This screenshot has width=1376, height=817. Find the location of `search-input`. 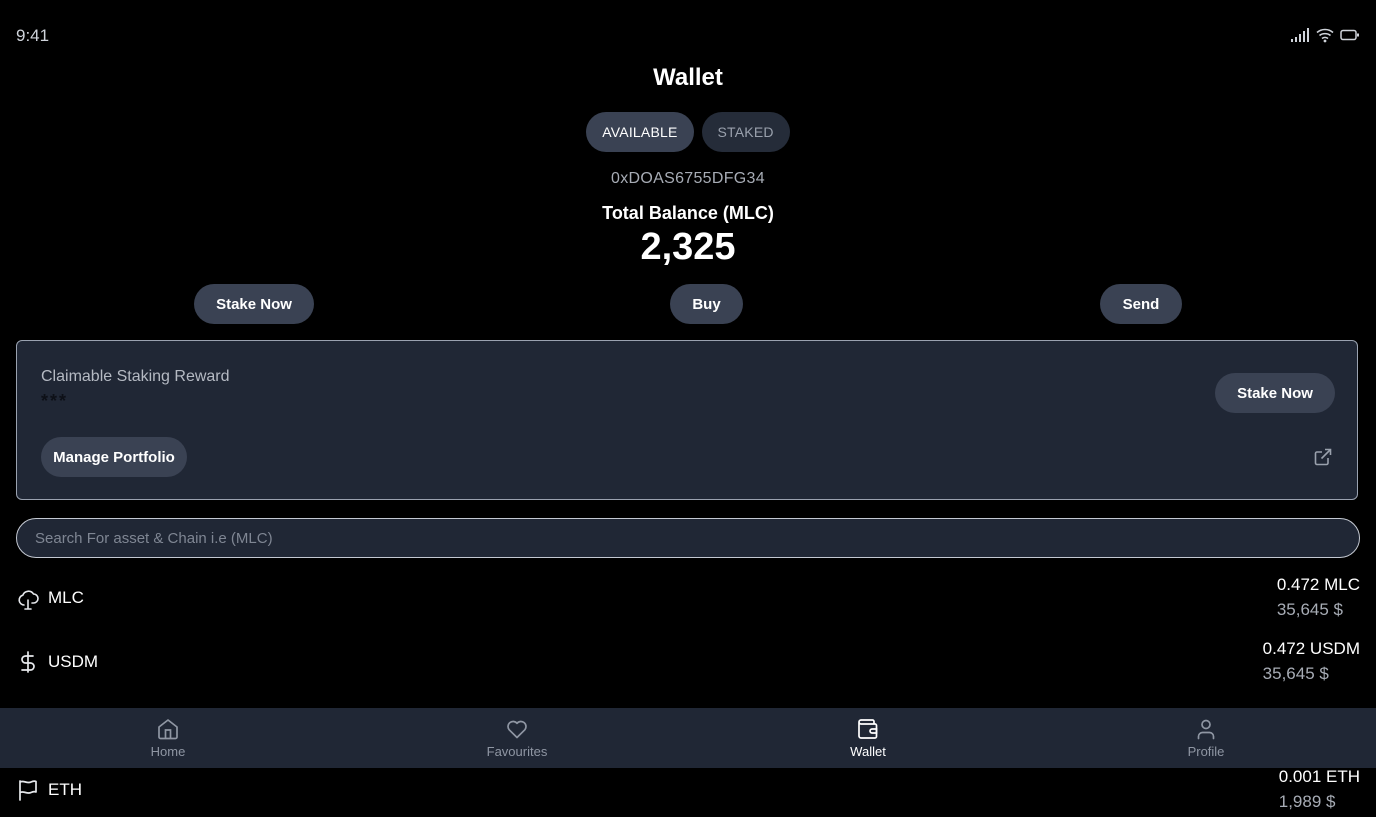

search-input is located at coordinates (688, 538).